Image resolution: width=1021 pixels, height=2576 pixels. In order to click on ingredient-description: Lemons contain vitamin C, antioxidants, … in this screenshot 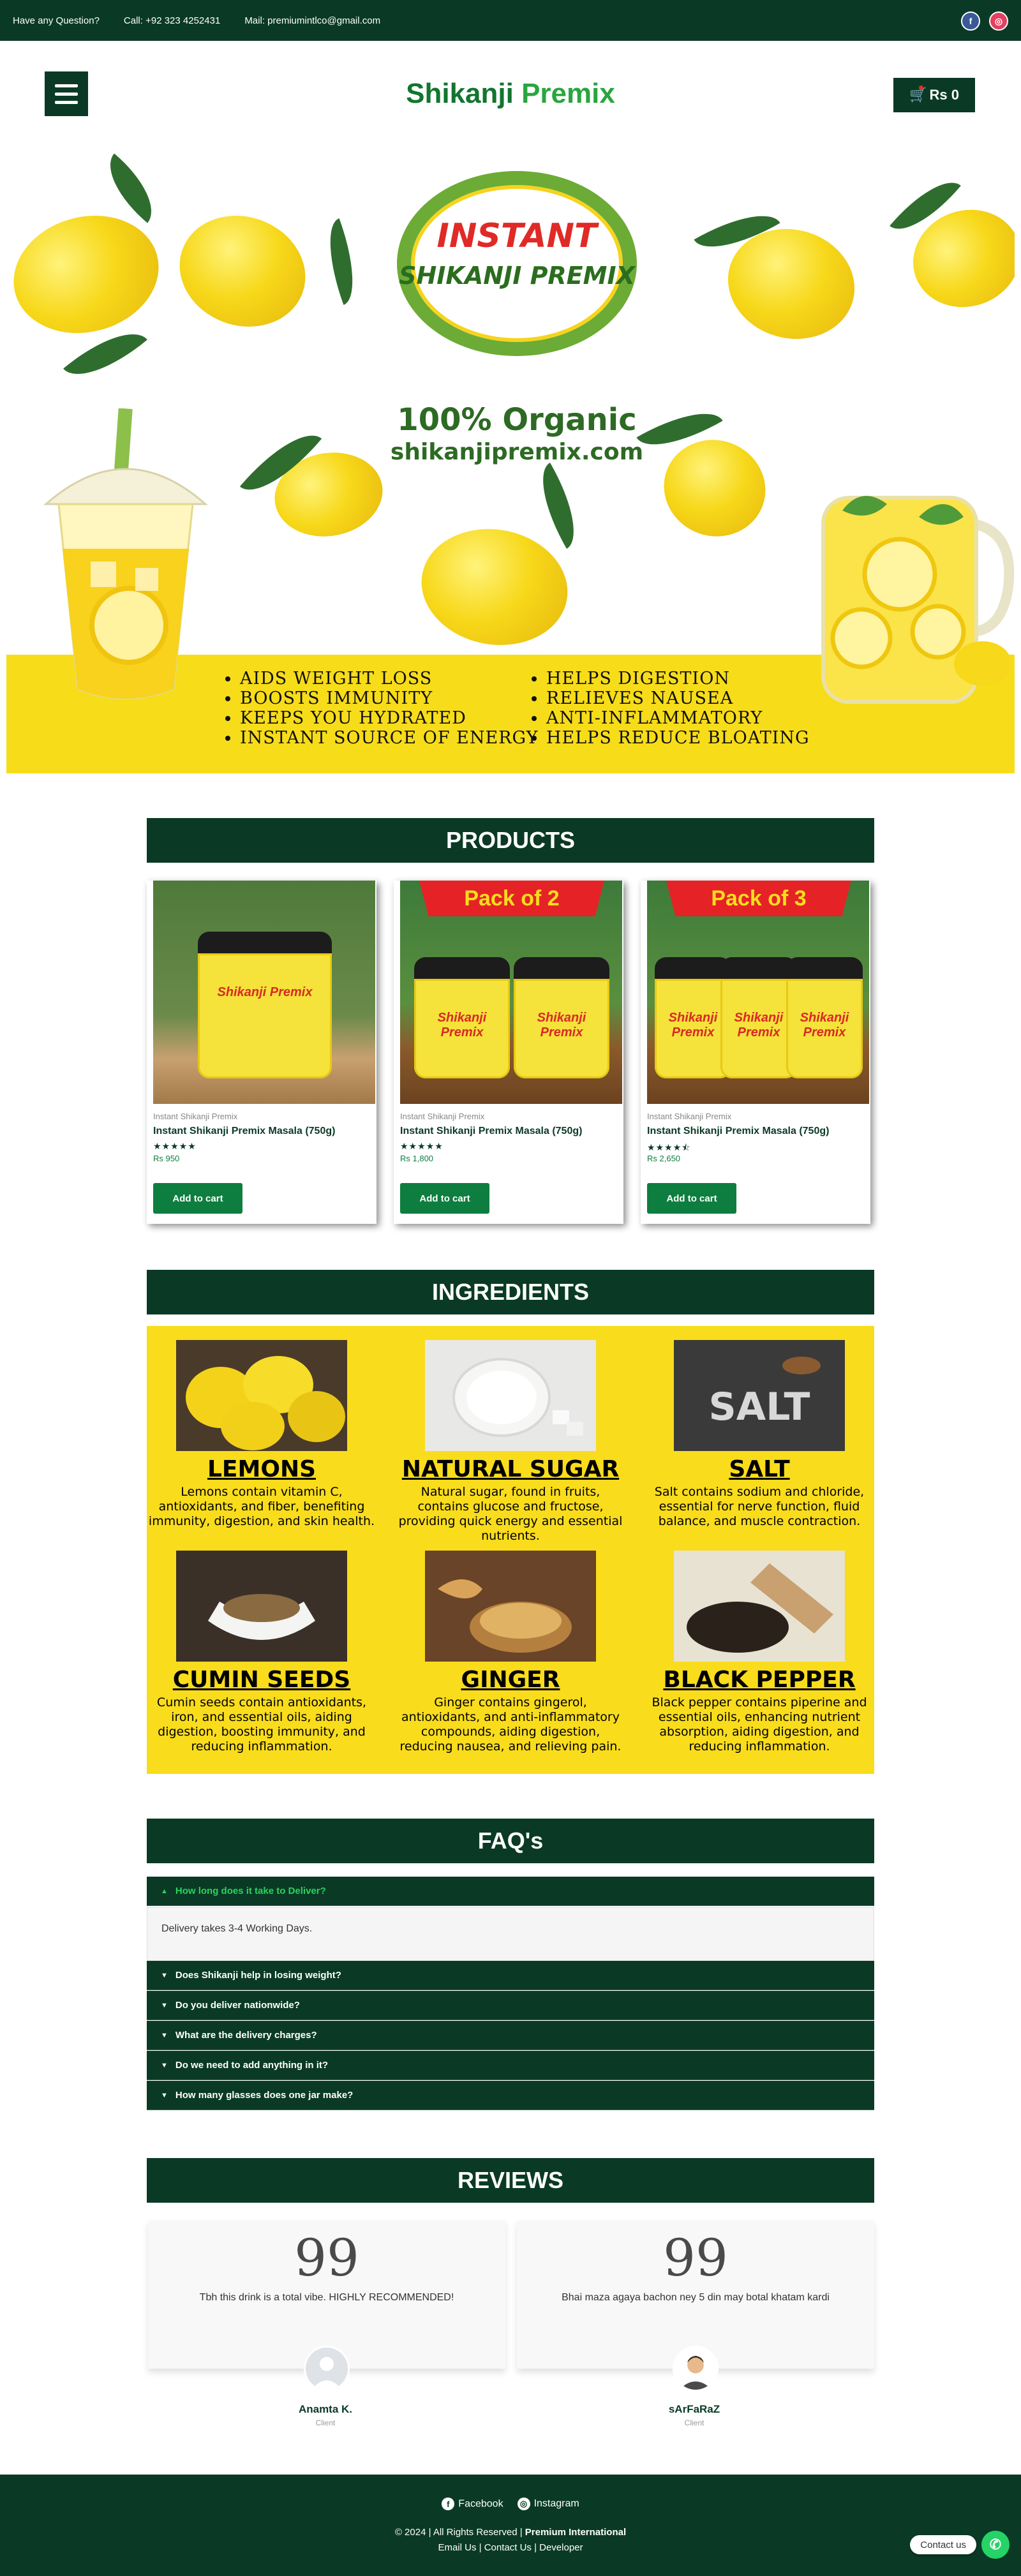, I will do `click(261, 1506)`.